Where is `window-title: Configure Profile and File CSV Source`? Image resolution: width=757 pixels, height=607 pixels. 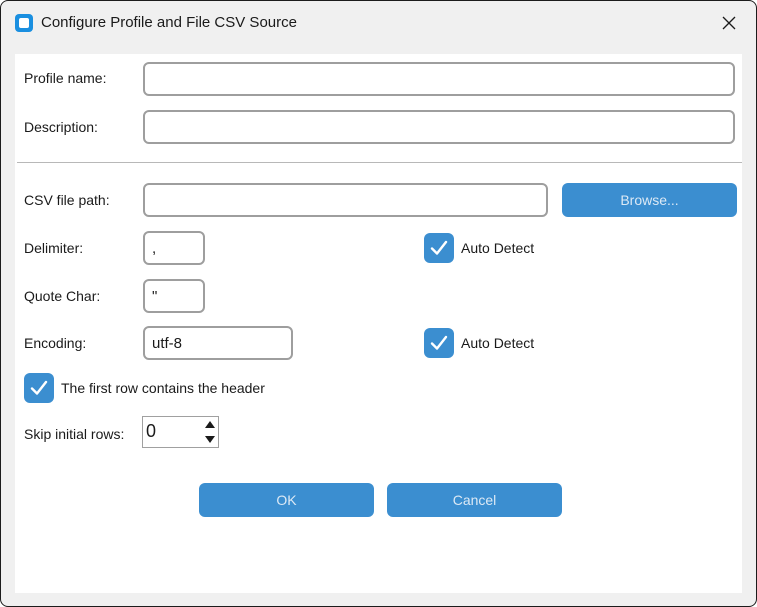
window-title: Configure Profile and File CSV Source is located at coordinates (169, 22).